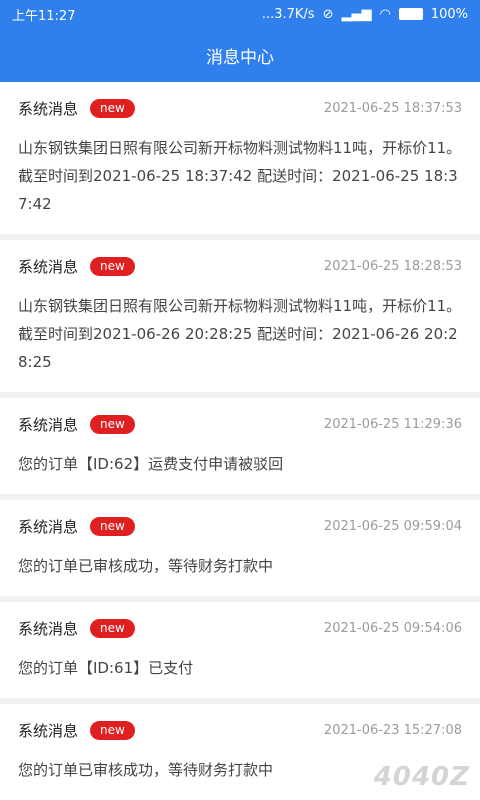  I want to click on message-header: 系统消息 new 2021-06-25 09:59:04, so click(240, 526).